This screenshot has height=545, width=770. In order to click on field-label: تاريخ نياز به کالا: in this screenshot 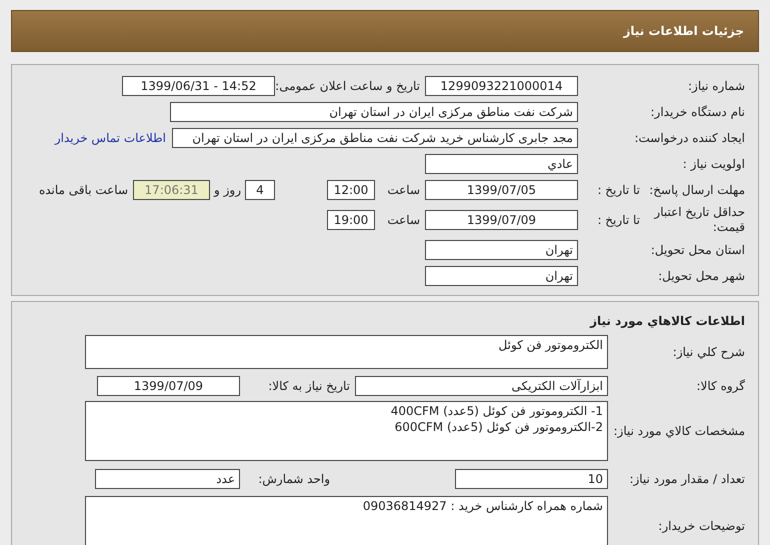, I will do `click(309, 386)`.